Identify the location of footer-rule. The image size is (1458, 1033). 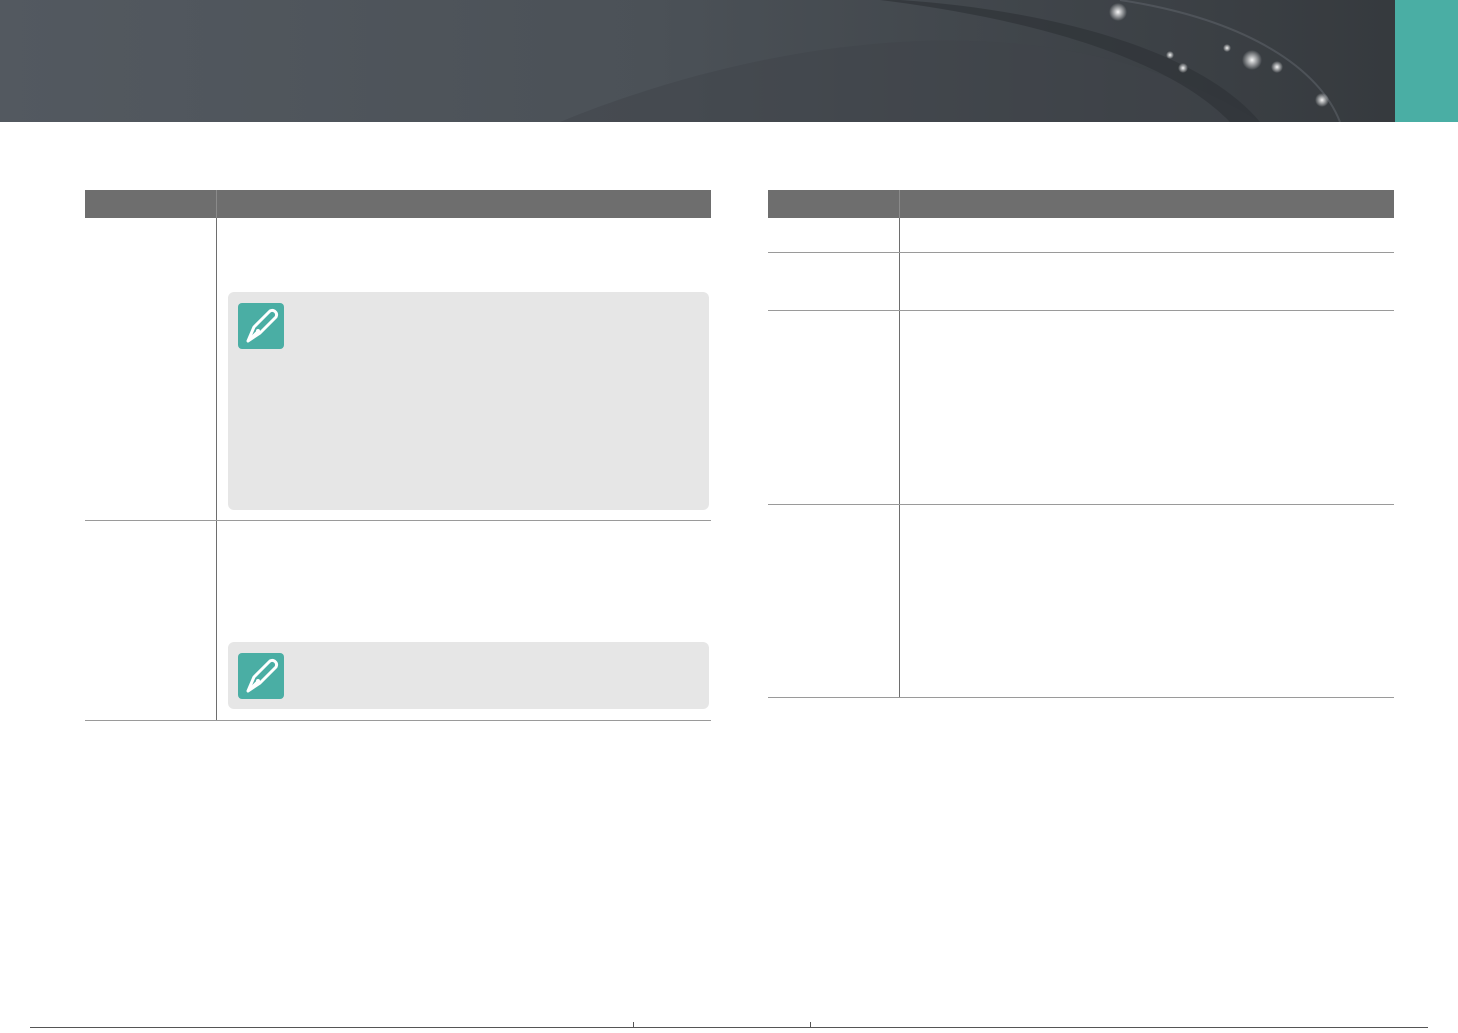
(729, 1027).